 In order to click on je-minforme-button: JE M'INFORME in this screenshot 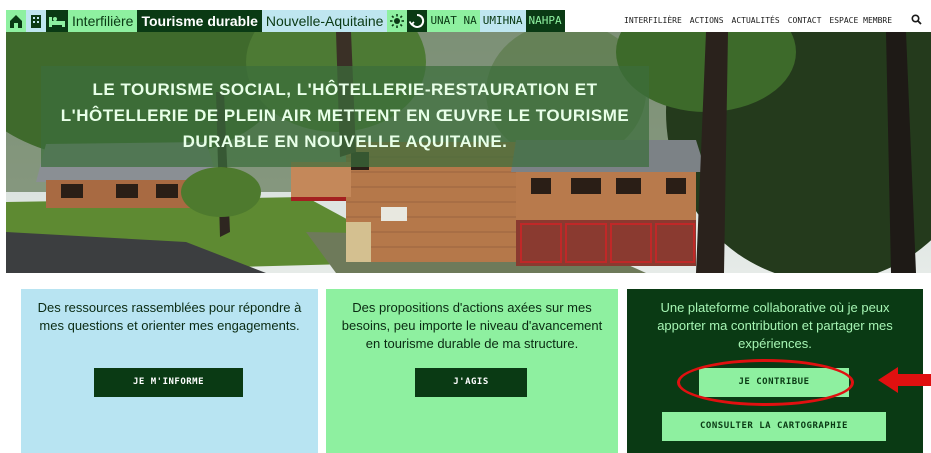, I will do `click(168, 382)`.